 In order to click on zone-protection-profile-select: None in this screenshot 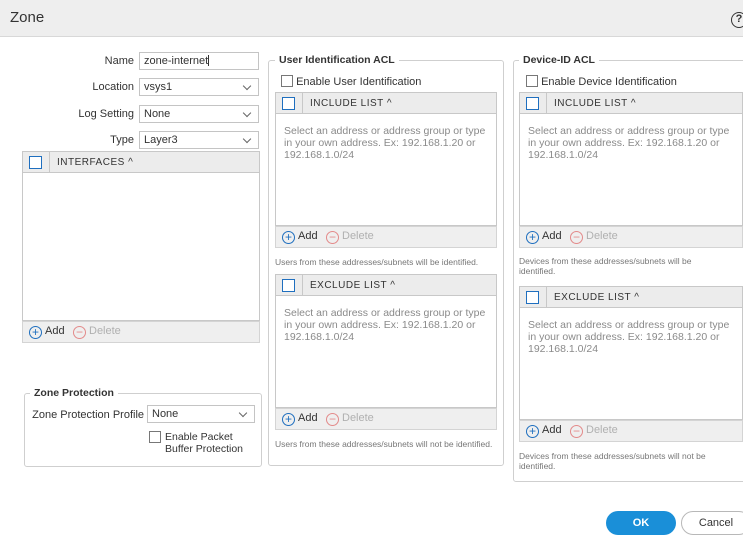, I will do `click(201, 414)`.